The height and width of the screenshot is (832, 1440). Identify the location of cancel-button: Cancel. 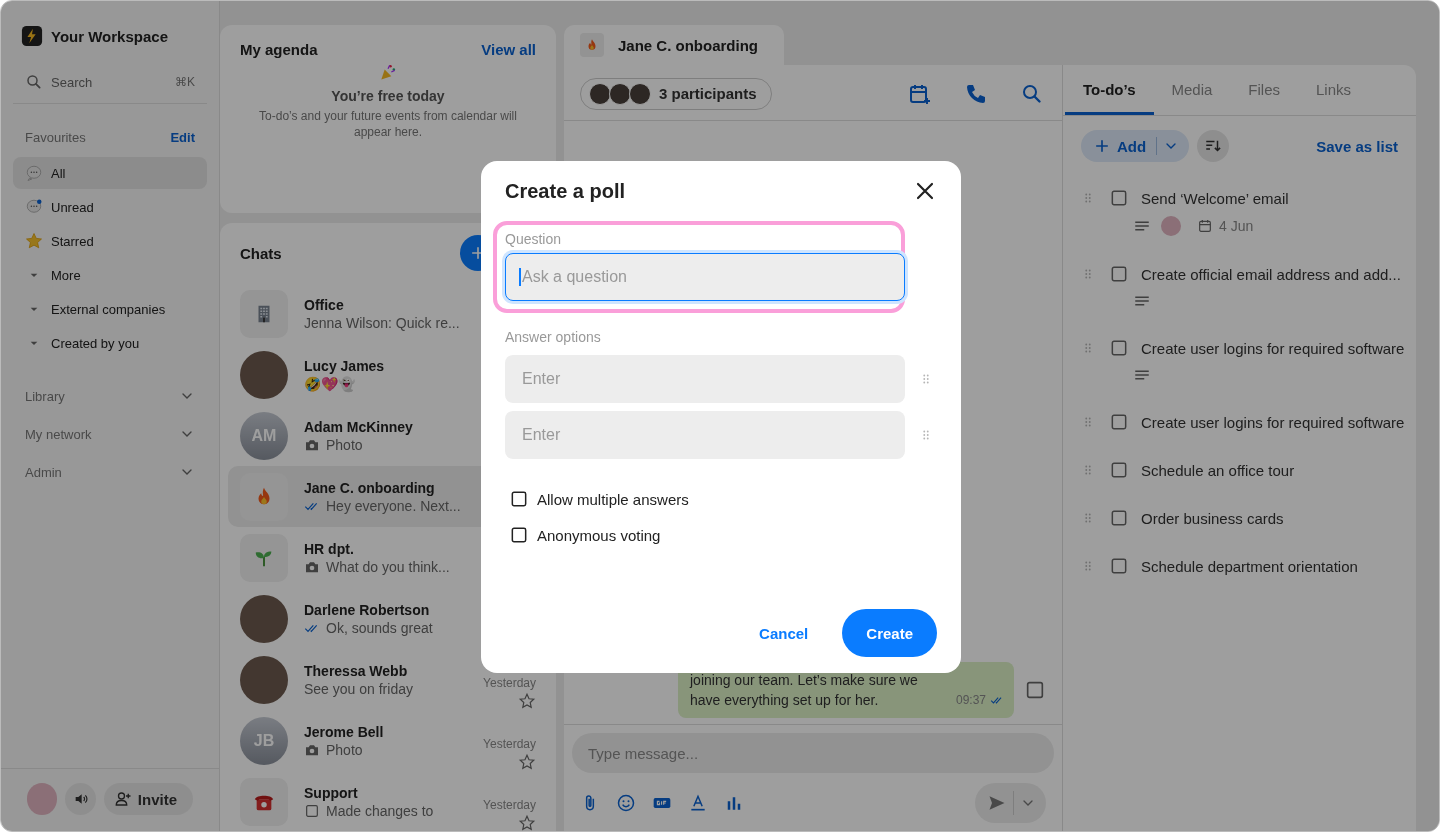
(784, 633).